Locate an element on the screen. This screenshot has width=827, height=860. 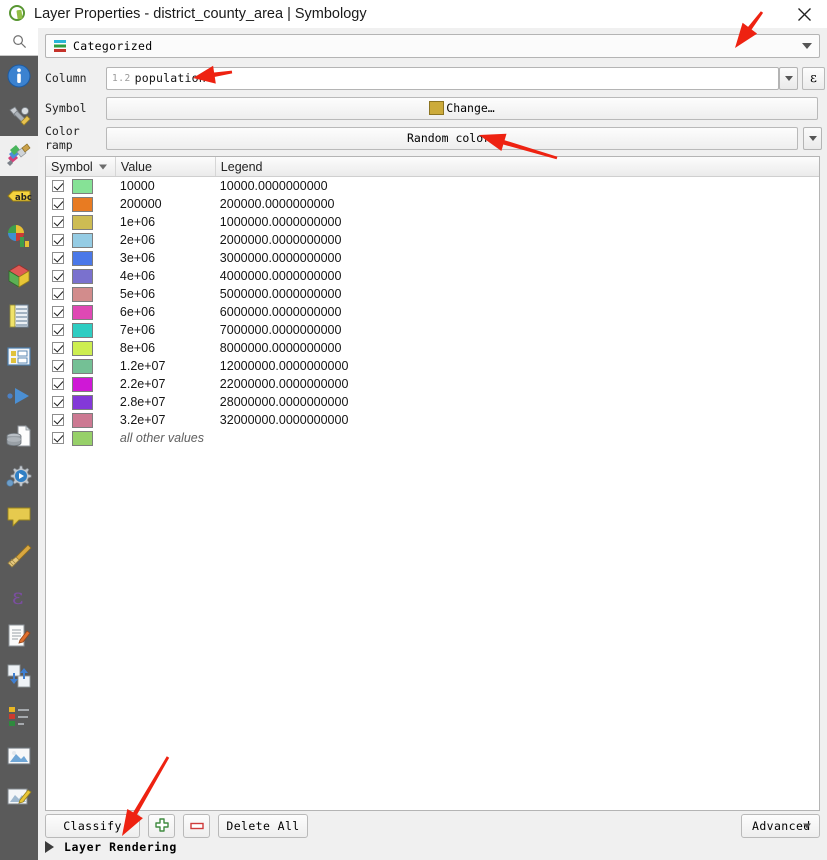
value-cell: 1e+06 is located at coordinates (166, 222).